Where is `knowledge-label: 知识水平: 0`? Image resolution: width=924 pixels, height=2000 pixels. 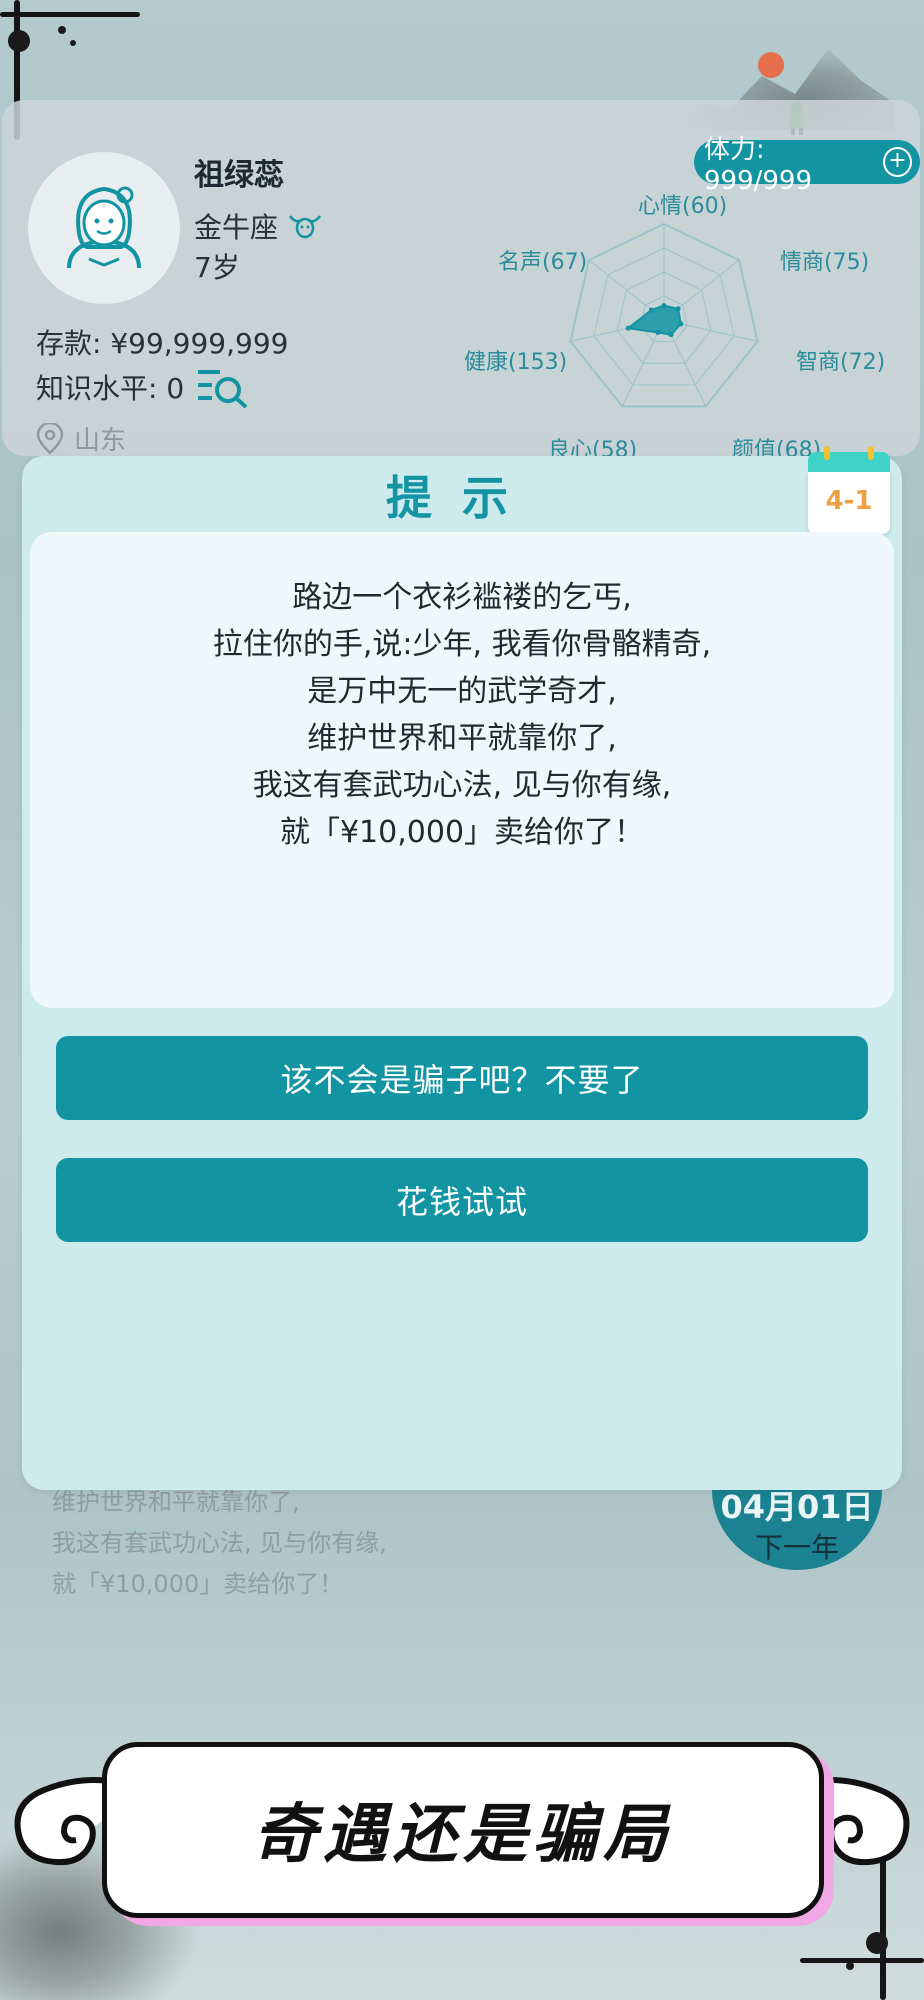 knowledge-label: 知识水平: 0 is located at coordinates (110, 388).